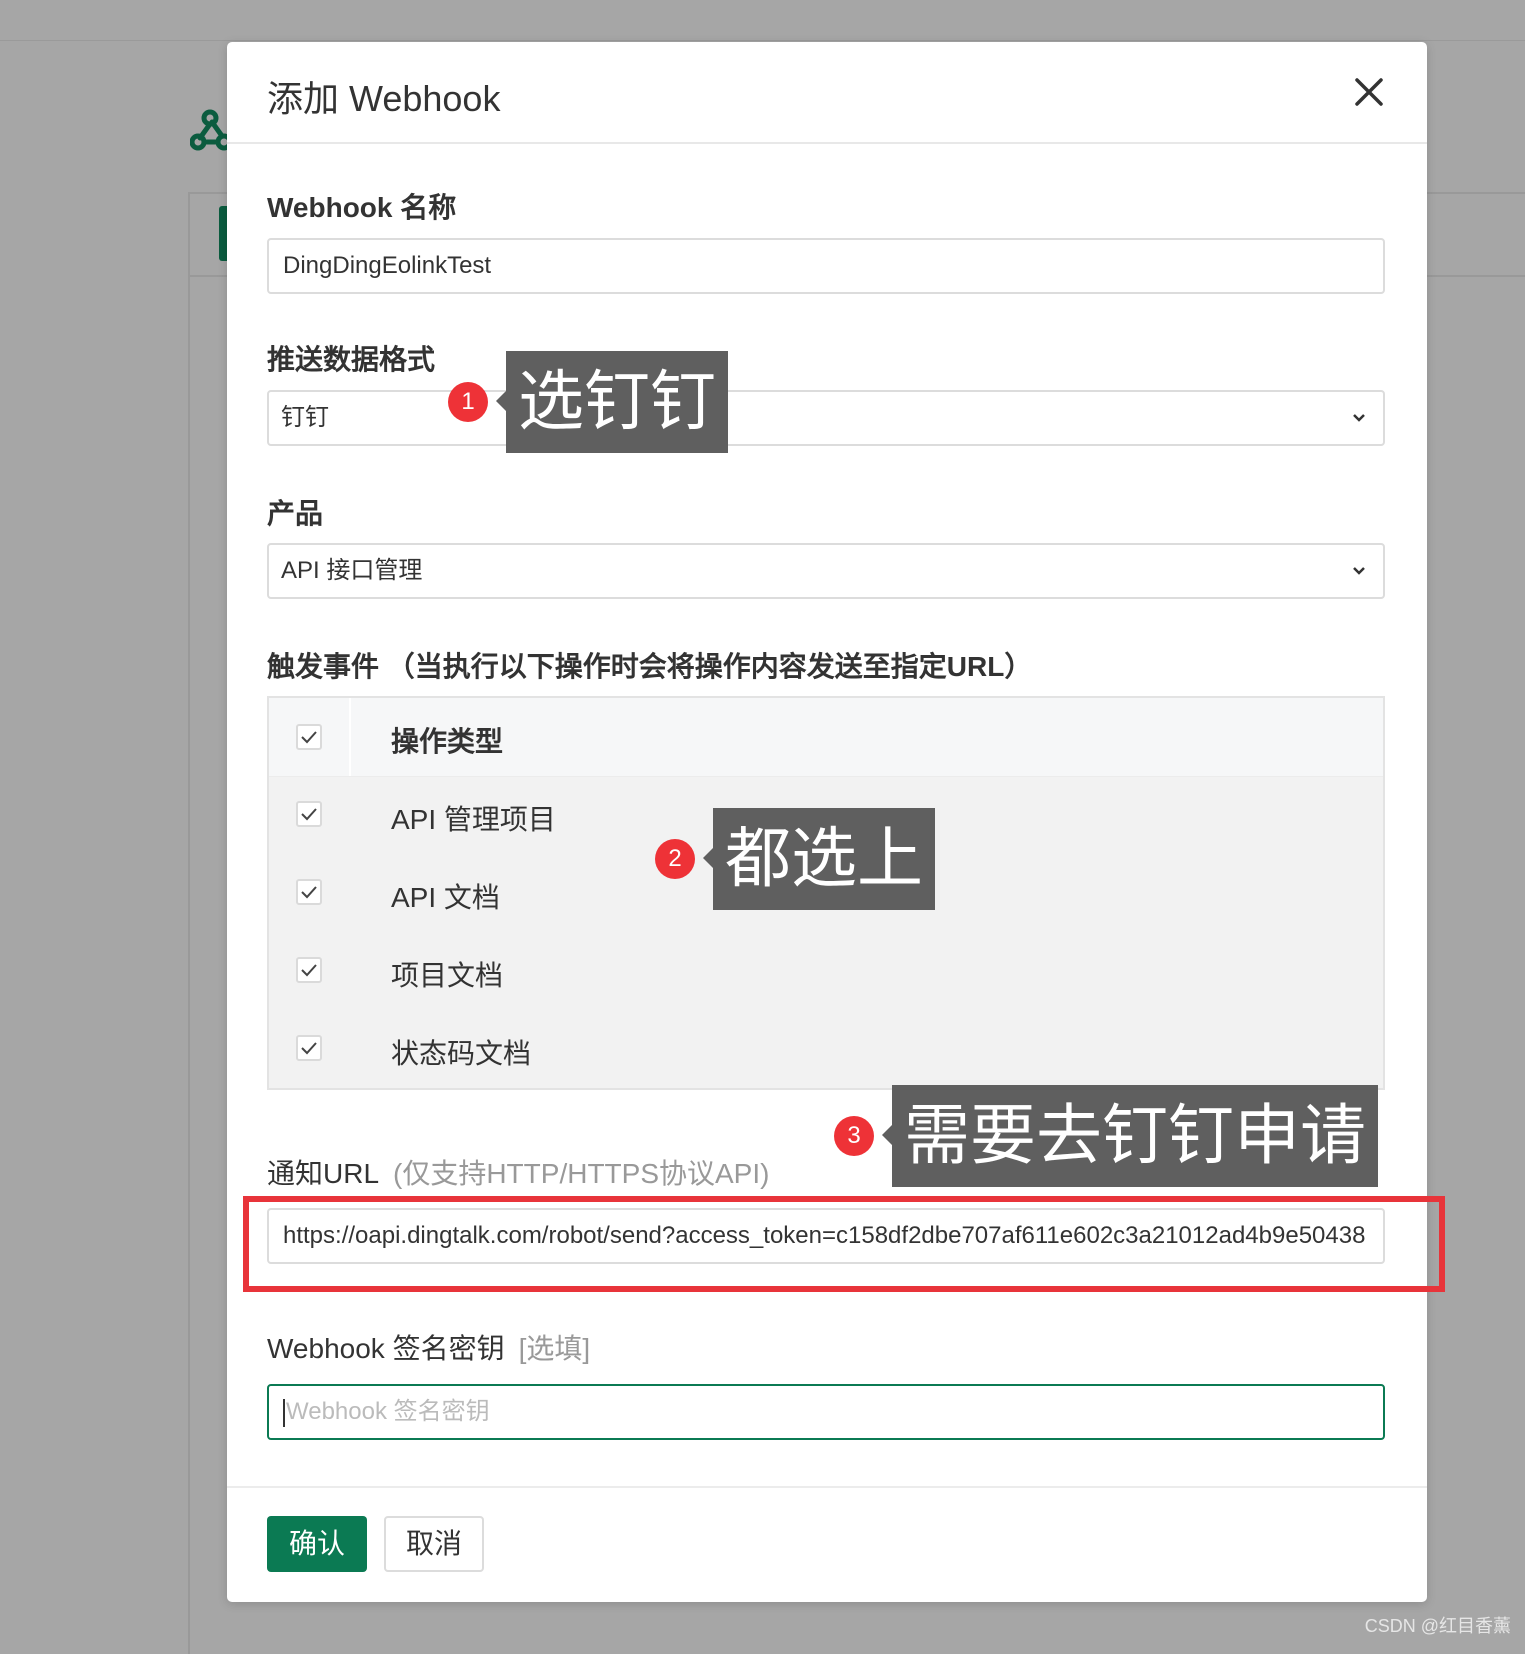 The width and height of the screenshot is (1525, 1654). I want to click on annotation-badge-3: 3, so click(854, 1136).